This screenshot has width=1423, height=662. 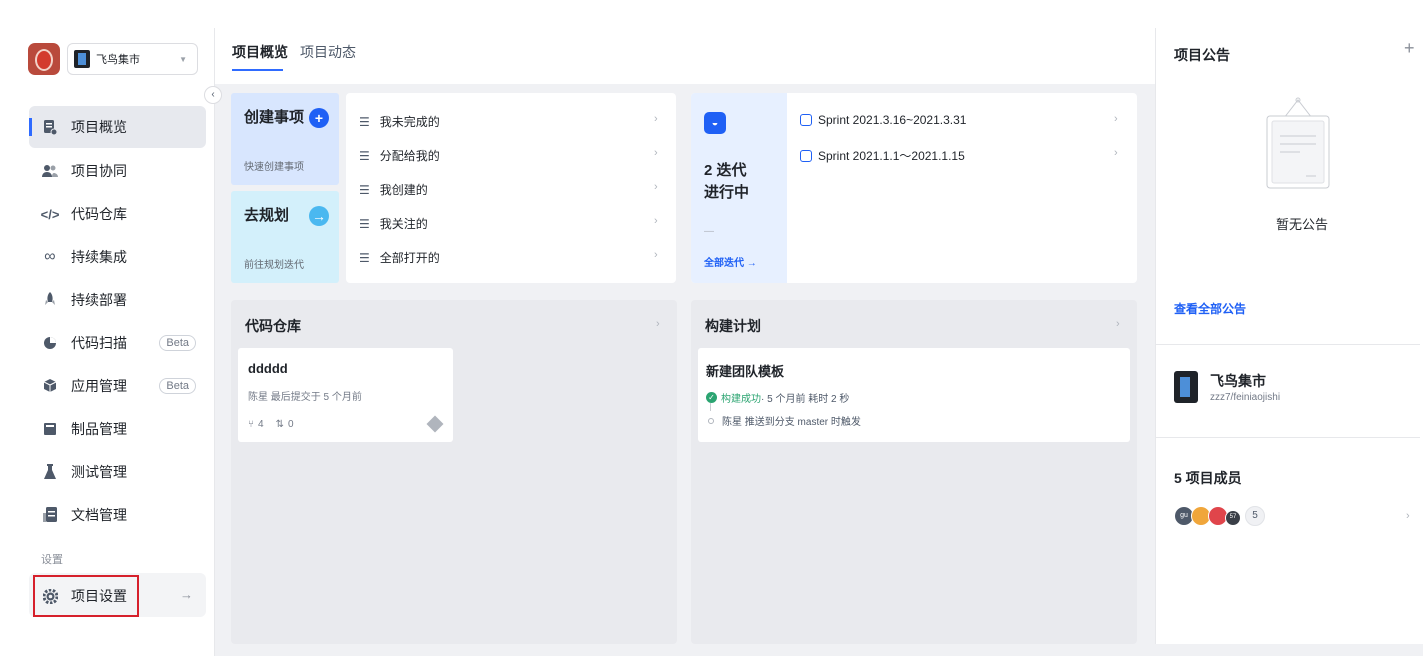 I want to click on tab-overview: 项目概览, so click(x=260, y=56).